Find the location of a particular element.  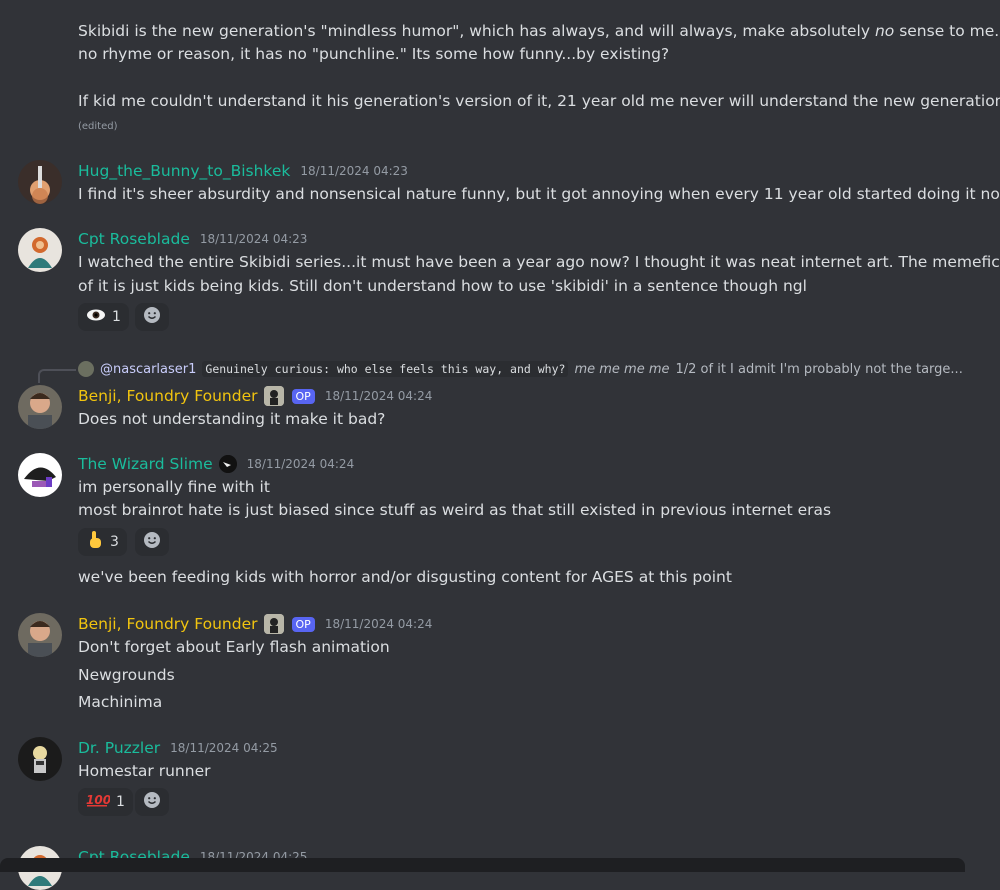

reaction-hundred: 100 1 is located at coordinates (105, 802).